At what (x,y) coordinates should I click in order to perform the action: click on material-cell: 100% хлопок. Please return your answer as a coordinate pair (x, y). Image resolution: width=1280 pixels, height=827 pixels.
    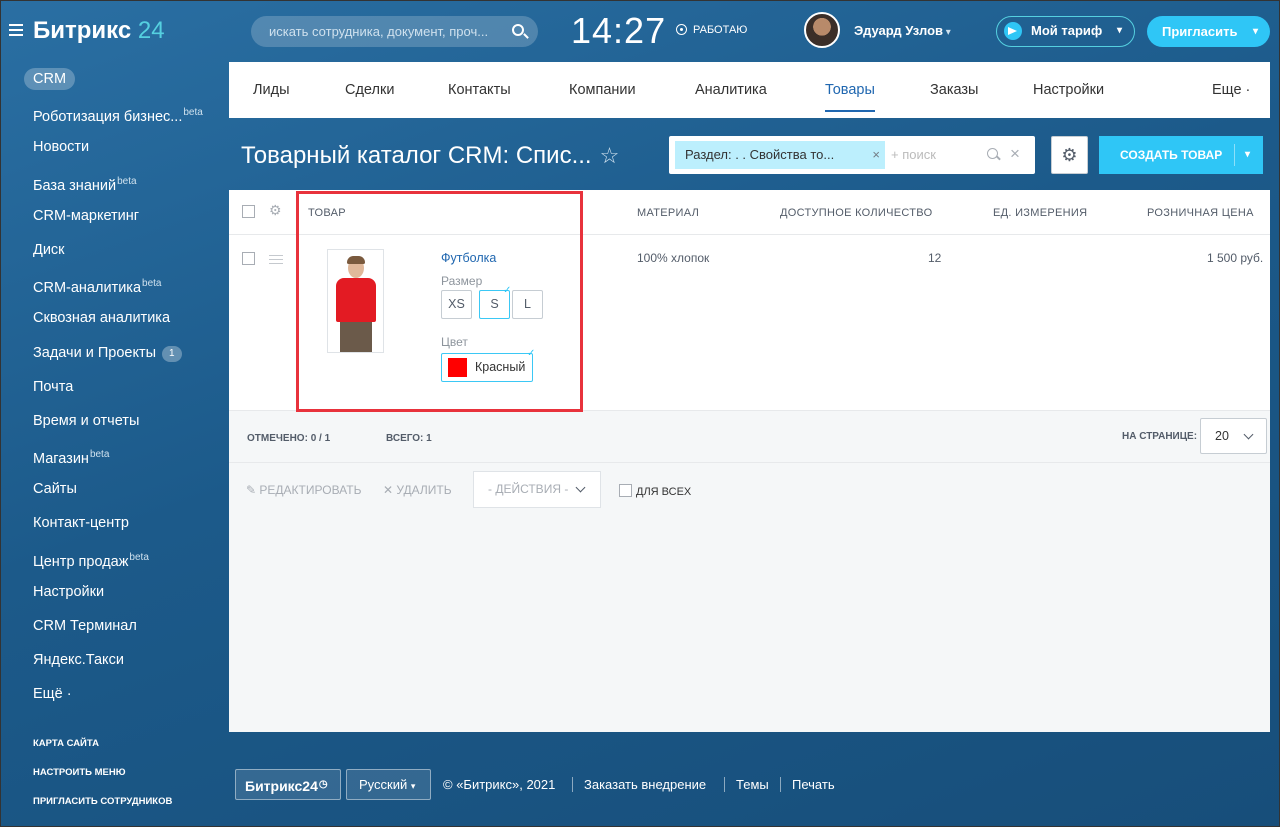
    Looking at the image, I should click on (673, 258).